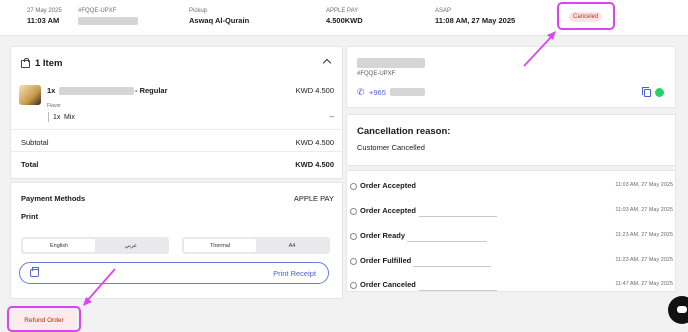  Describe the element at coordinates (174, 273) in the screenshot. I see `print-receipt-button: Print Receipt` at that location.